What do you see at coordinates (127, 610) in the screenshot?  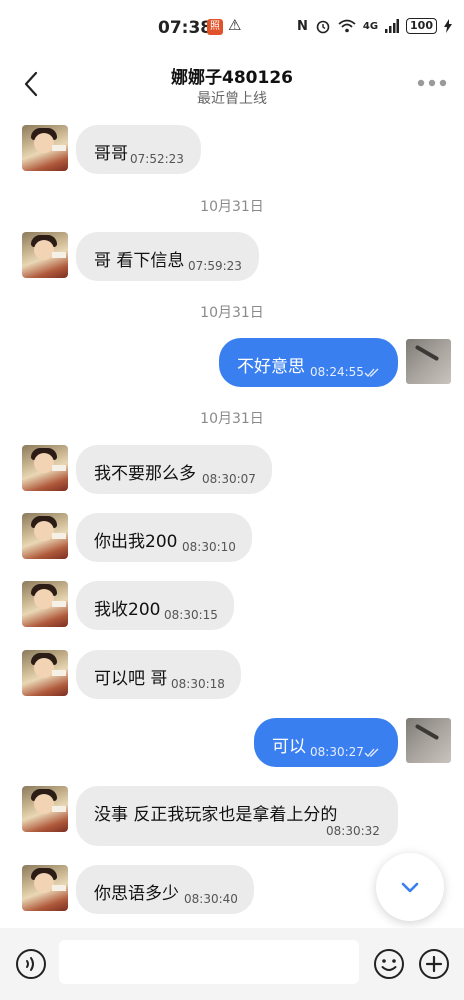 I see `message-text: 我收200` at bounding box center [127, 610].